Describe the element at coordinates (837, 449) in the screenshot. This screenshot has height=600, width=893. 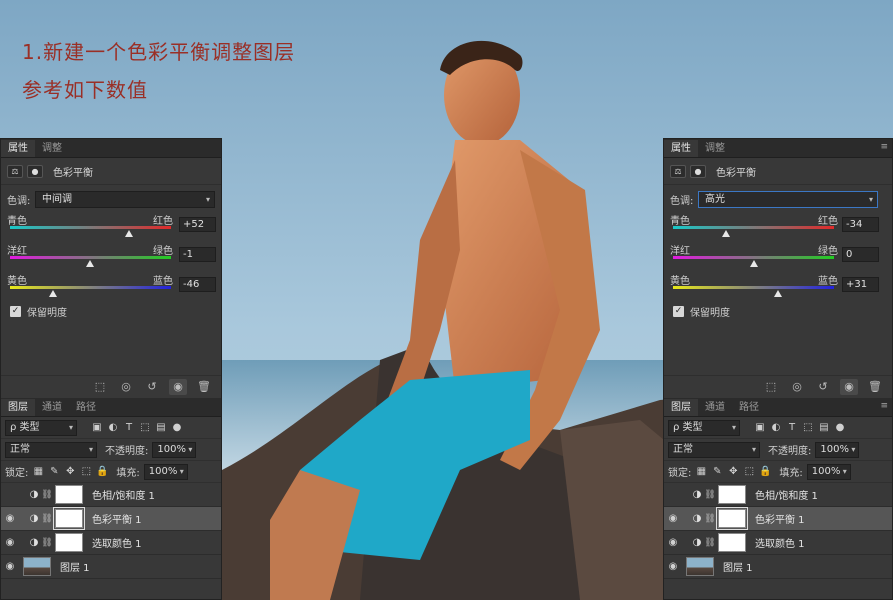
I see `opacity-input: 100% ▾` at that location.